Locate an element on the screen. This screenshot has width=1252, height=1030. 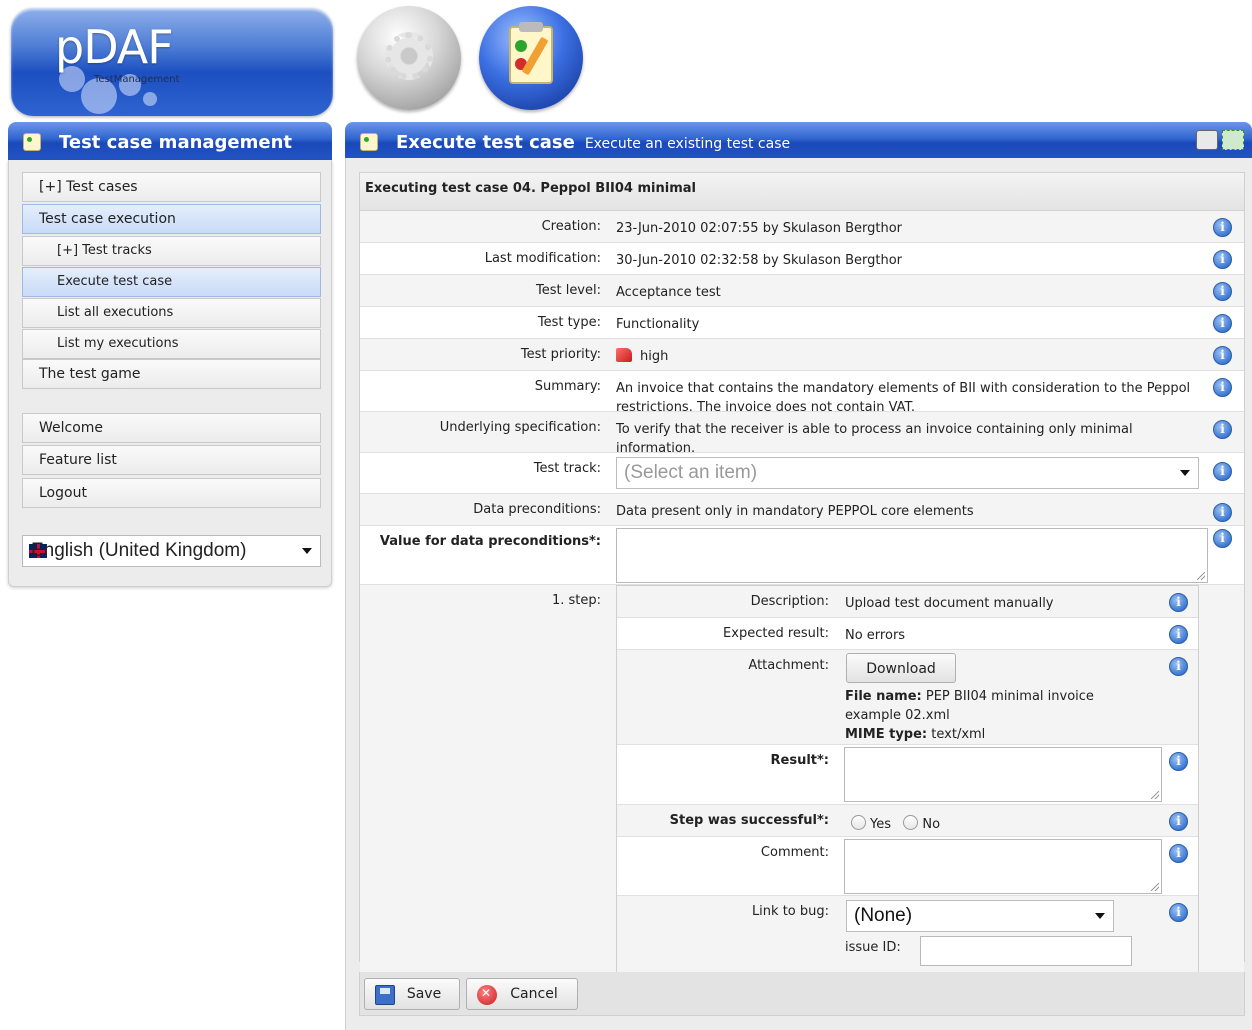
sidebar-item-test-case-execution: Test case execution is located at coordinates (171, 219).